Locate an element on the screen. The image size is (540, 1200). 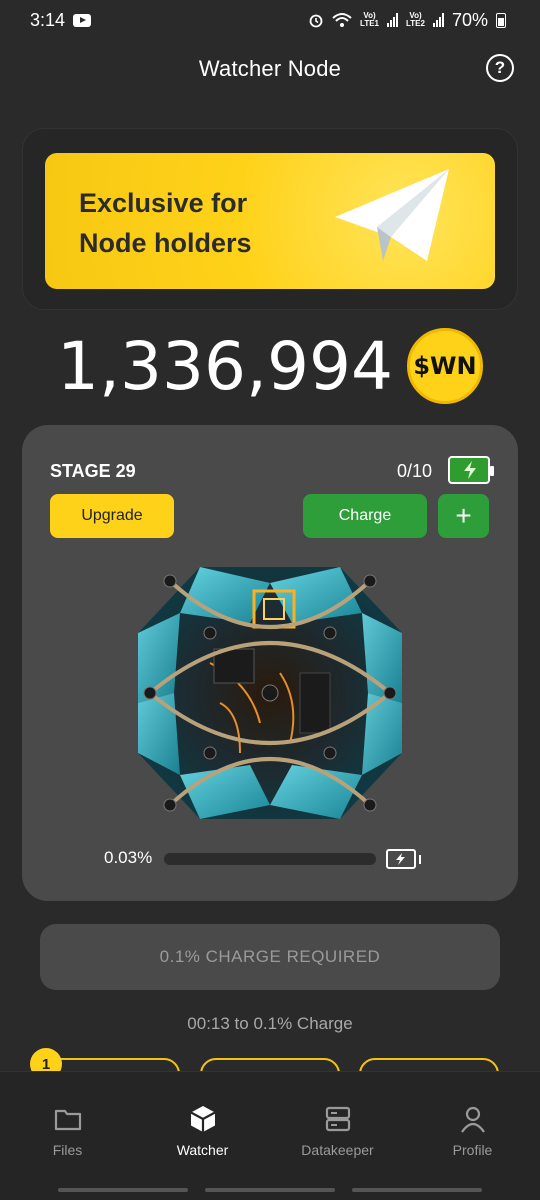
add-charge-button: + is located at coordinates (463, 516).